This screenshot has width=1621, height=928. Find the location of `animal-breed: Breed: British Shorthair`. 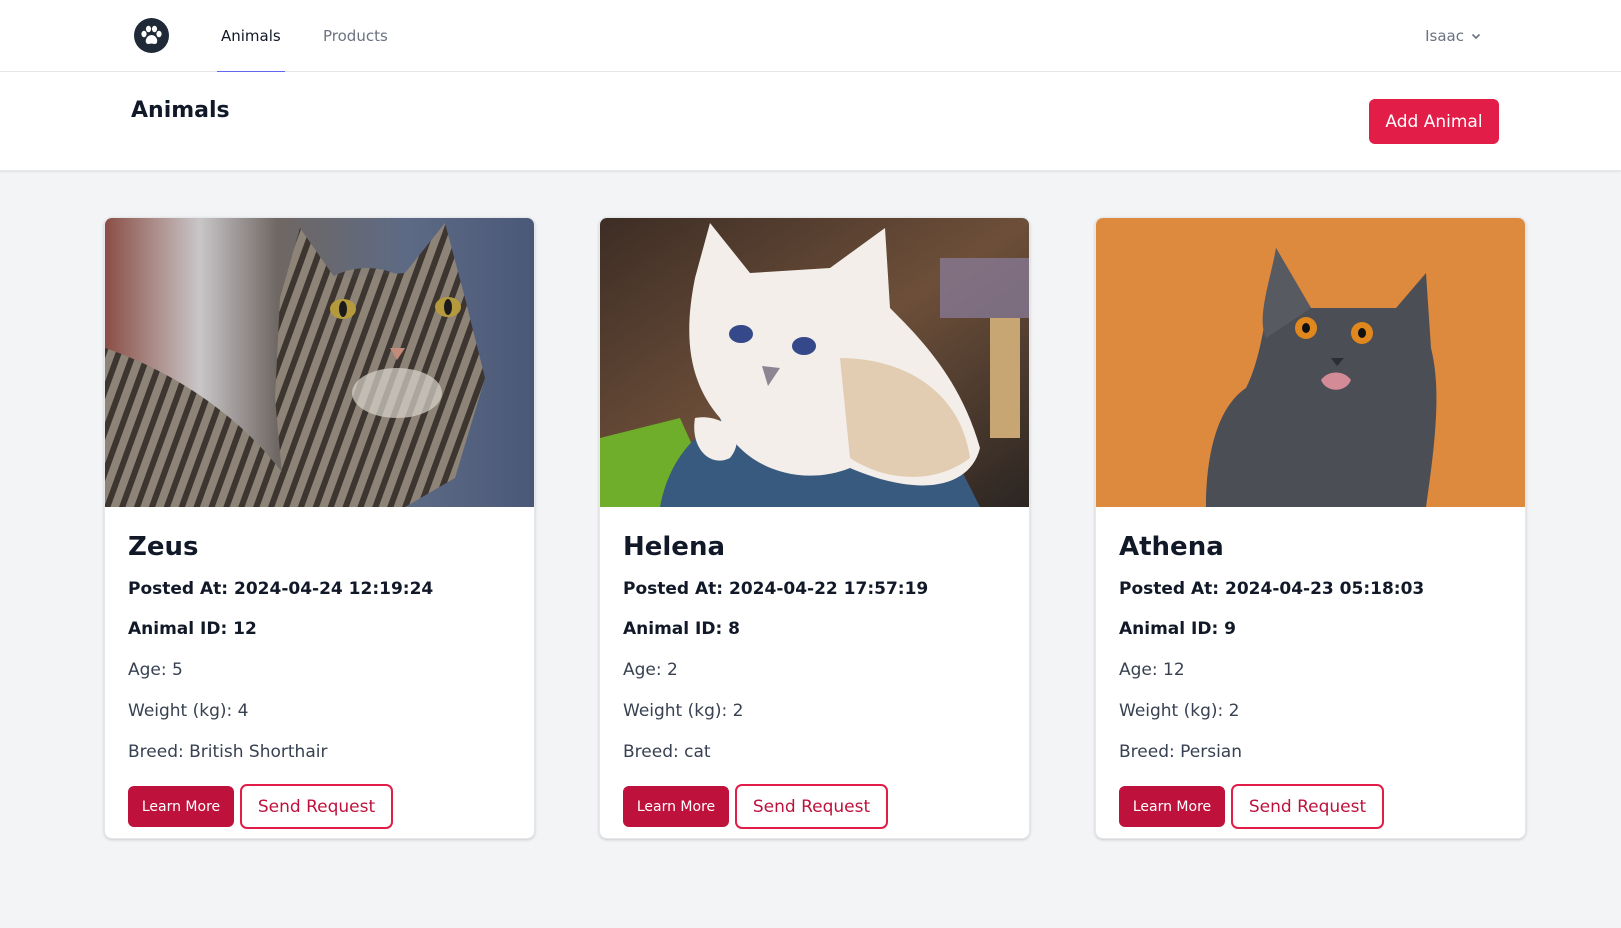

animal-breed: Breed: British Shorthair is located at coordinates (228, 752).